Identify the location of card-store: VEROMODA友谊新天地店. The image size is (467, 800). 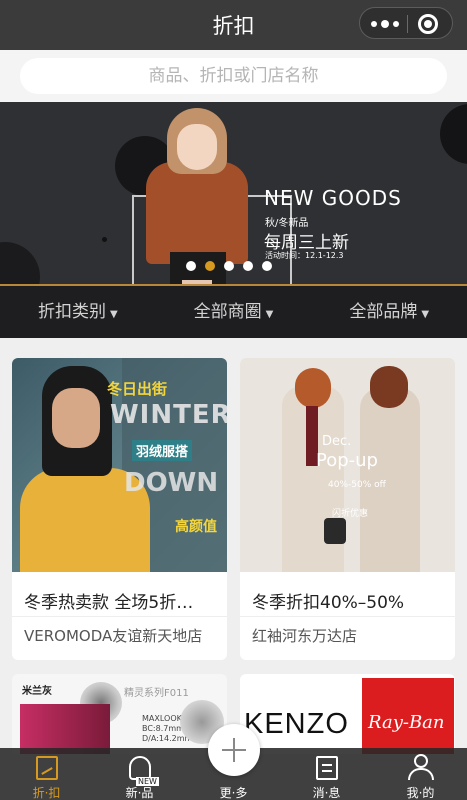
(113, 636).